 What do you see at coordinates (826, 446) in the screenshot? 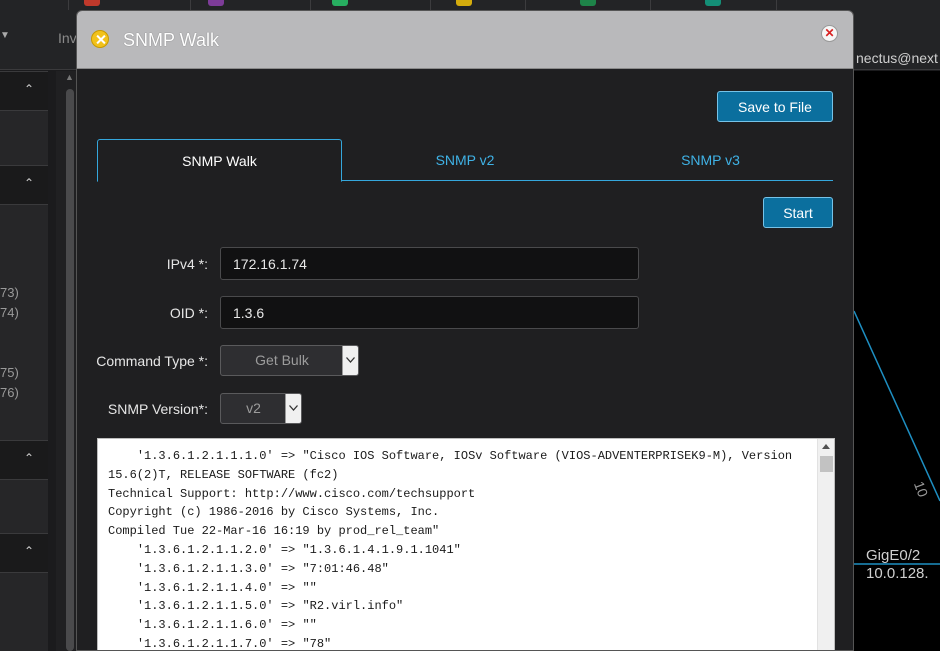
I see `scroll-up-icon` at bounding box center [826, 446].